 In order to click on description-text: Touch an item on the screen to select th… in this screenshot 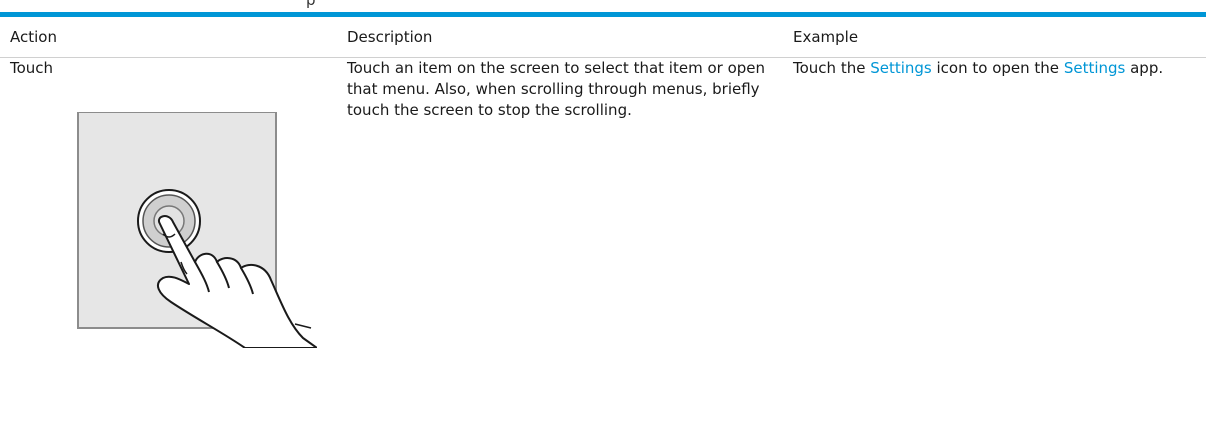, I will do `click(556, 89)`.